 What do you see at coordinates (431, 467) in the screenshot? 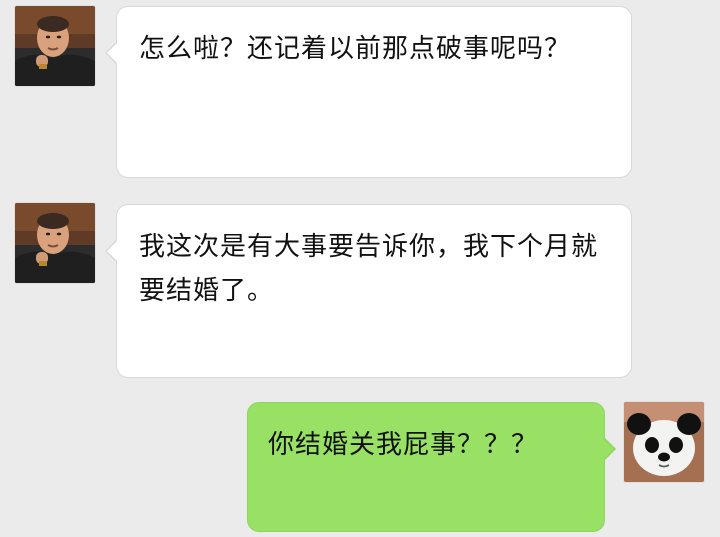
I see `outgoing-message-bubble: 你结婚关我屁事？？？` at bounding box center [431, 467].